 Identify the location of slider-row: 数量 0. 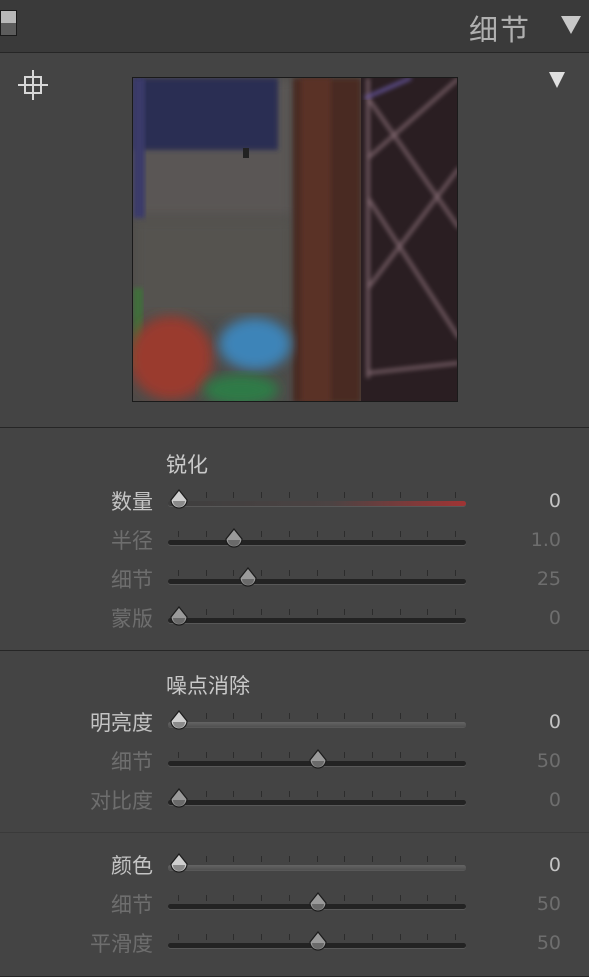
(294, 503).